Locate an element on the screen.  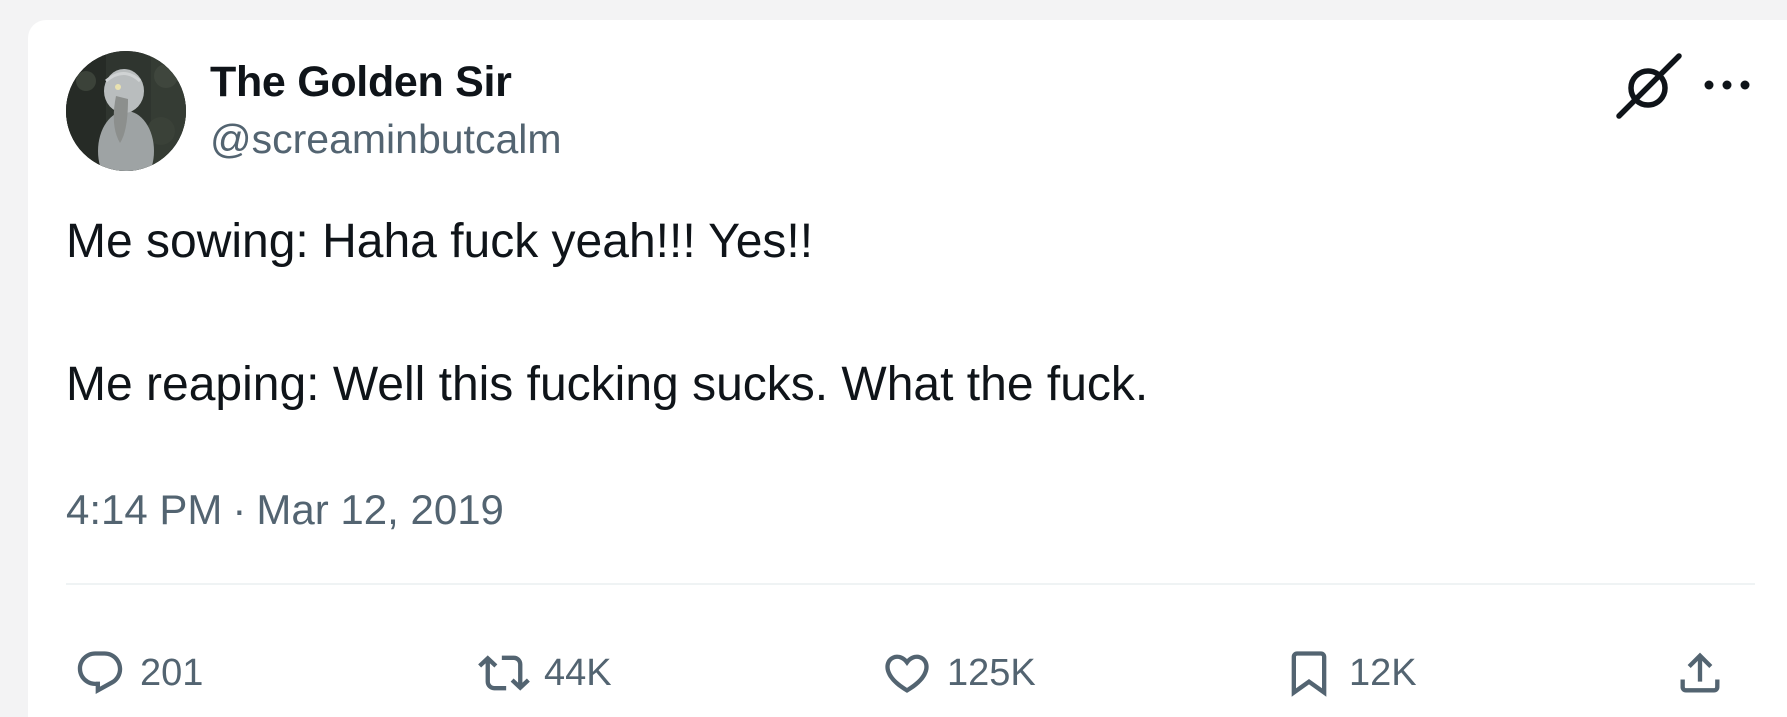
share-button is located at coordinates (1700, 673).